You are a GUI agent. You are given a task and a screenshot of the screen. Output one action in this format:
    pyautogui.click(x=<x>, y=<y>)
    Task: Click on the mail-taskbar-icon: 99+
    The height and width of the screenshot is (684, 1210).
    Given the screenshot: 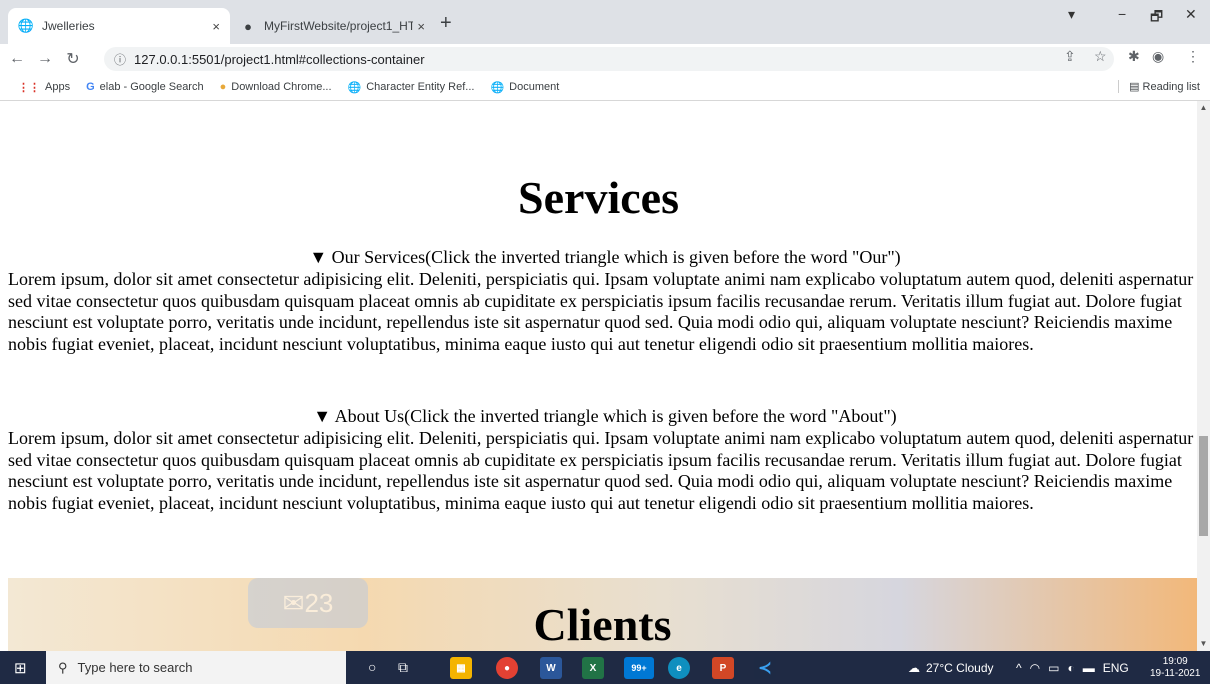 What is the action you would take?
    pyautogui.click(x=639, y=668)
    